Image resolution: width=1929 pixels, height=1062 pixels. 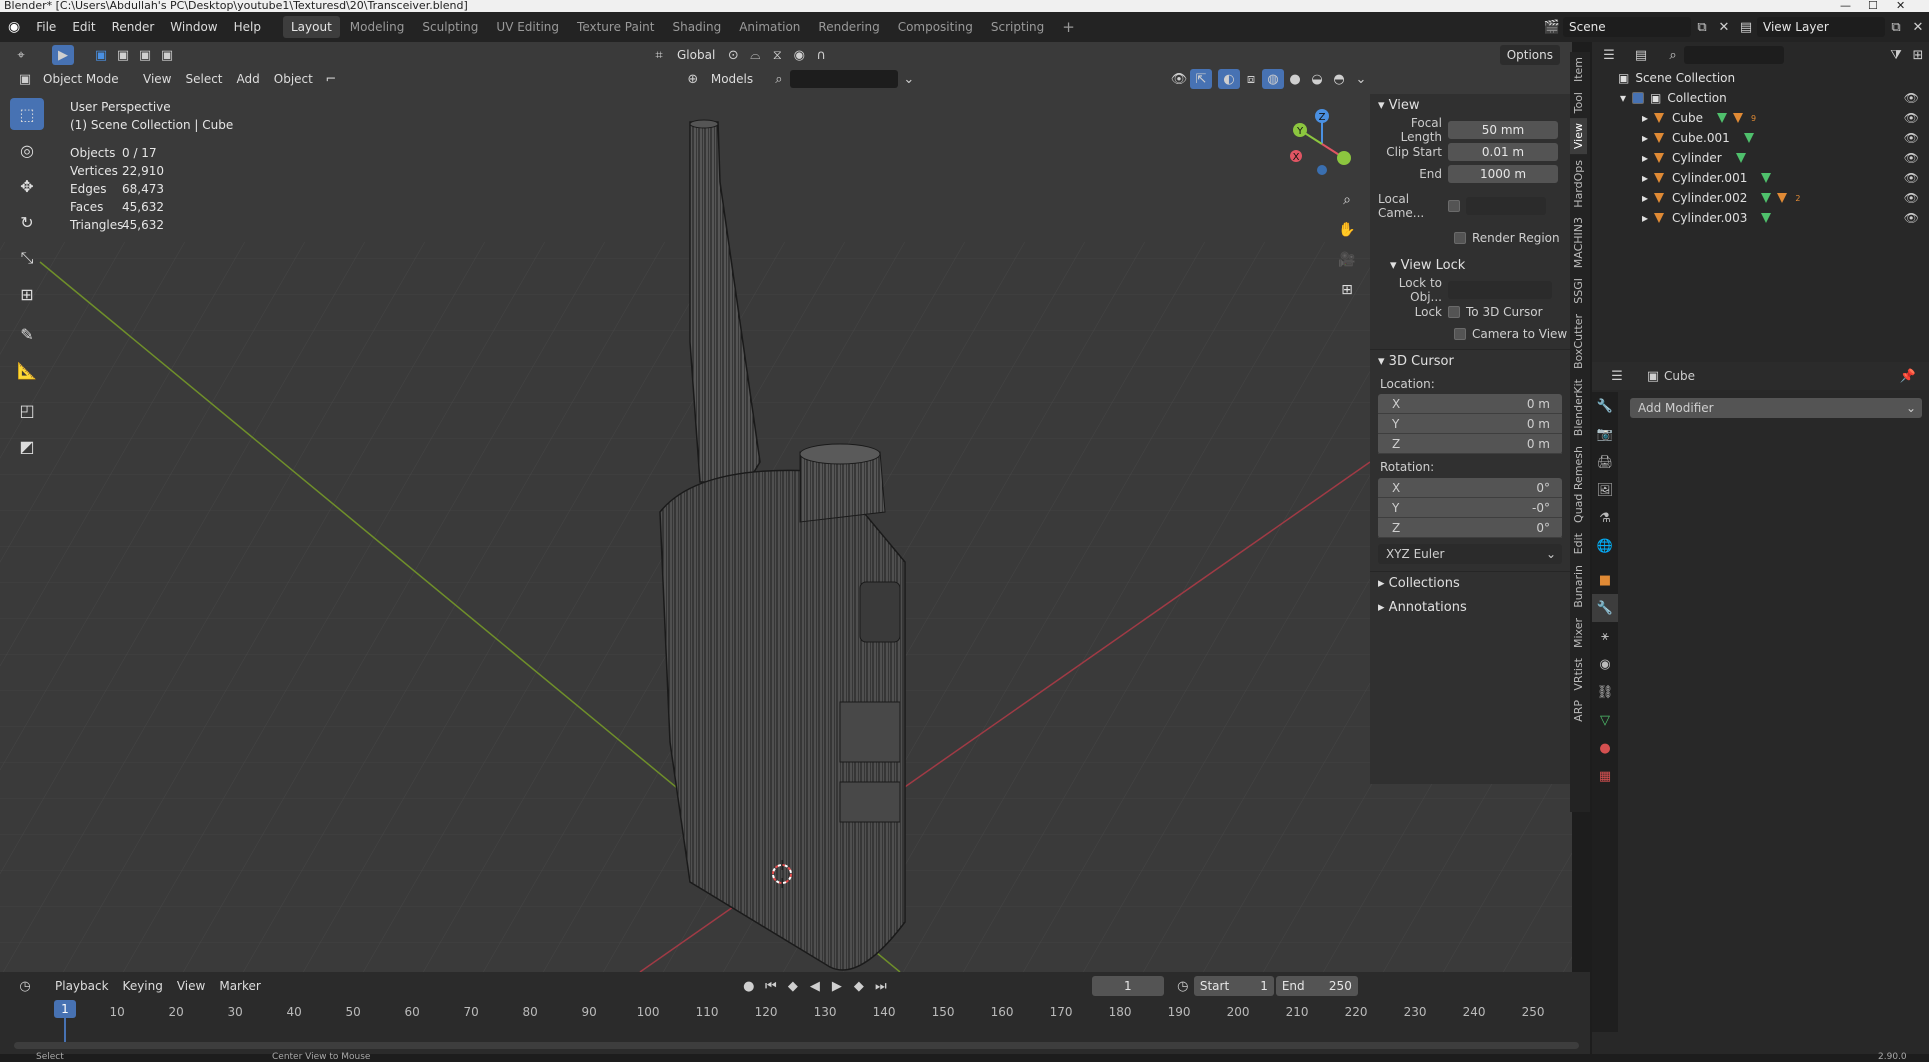 What do you see at coordinates (1470, 584) in the screenshot?
I see `collections-section-header: ▸ Collections` at bounding box center [1470, 584].